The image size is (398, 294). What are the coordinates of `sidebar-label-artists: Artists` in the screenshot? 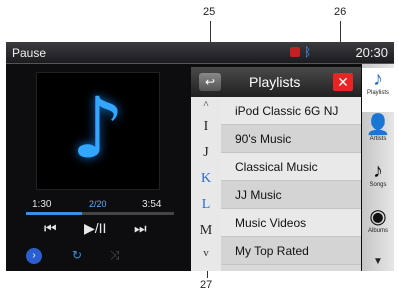 It's located at (378, 139).